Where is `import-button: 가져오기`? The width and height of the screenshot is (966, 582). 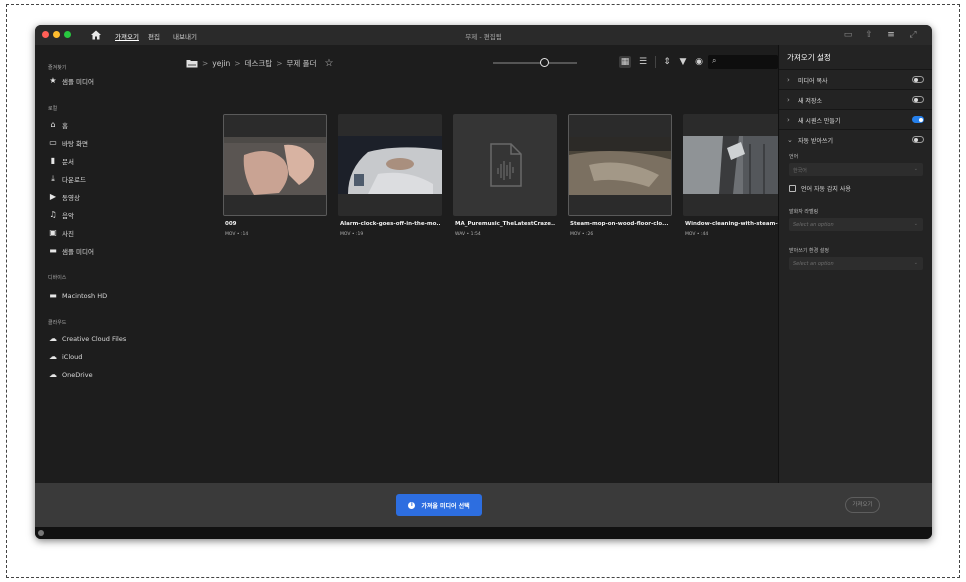 import-button: 가져오기 is located at coordinates (862, 505).